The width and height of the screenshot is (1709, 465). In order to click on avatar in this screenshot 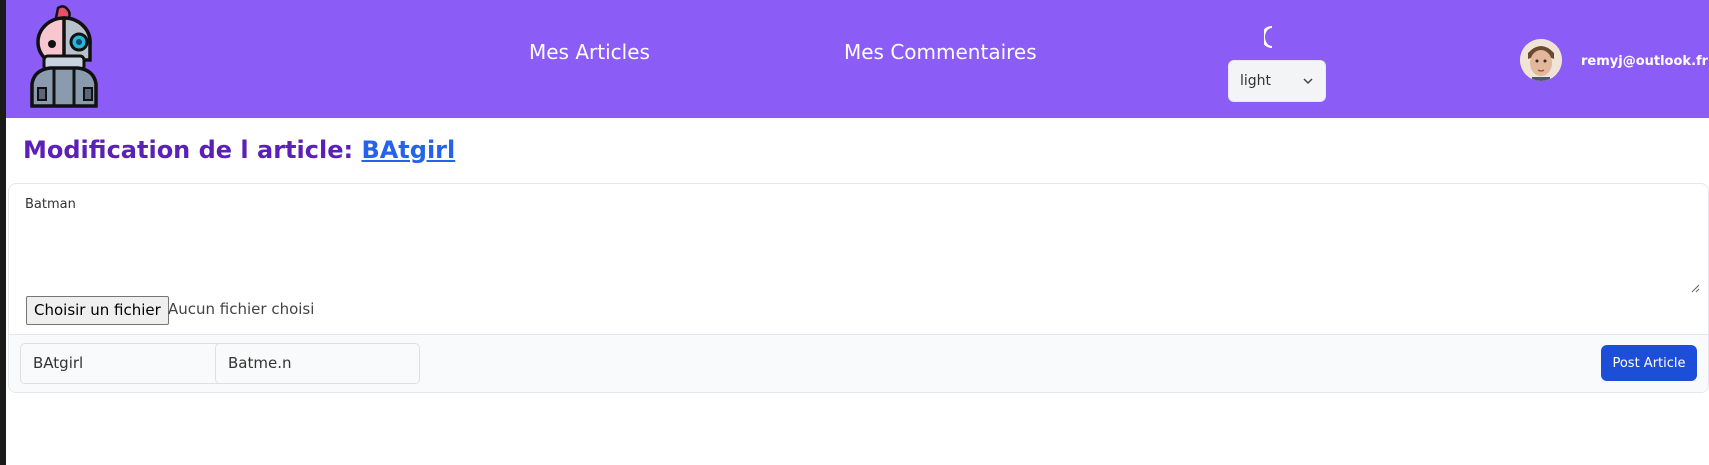, I will do `click(1541, 60)`.